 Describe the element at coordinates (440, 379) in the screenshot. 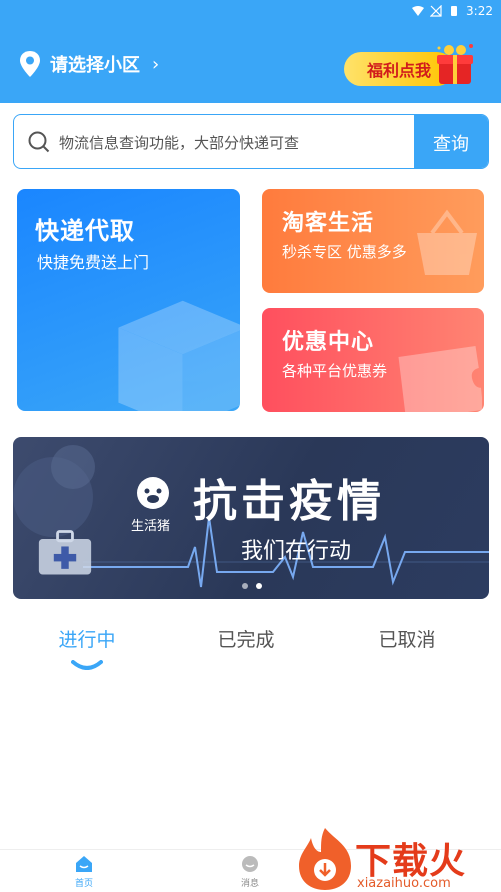

I see `ticket-icon` at that location.